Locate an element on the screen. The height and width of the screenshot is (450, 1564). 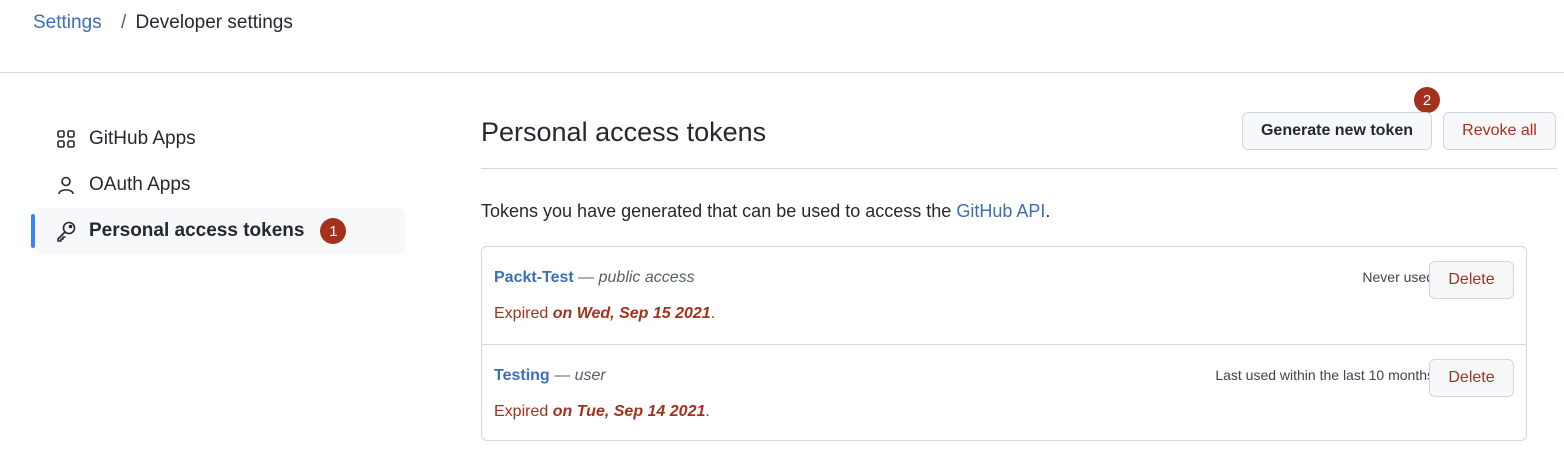
header-divider is located at coordinates (782, 72).